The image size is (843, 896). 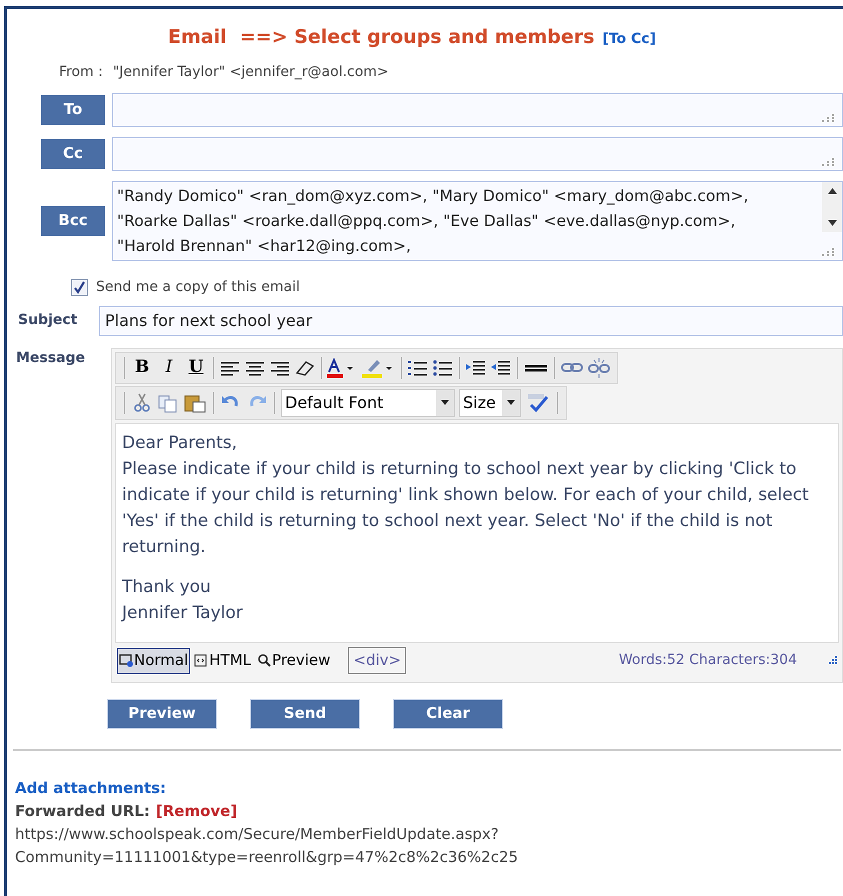 I want to click on message-paragraph: Please indicate if your child is returning to school next year by clicking 'Click to indicate if your child is returning' link shown below. For each of your child, select 'Yes' if the child is returning to school next year. Select 'No' if the child is not returning., so click(x=466, y=508).